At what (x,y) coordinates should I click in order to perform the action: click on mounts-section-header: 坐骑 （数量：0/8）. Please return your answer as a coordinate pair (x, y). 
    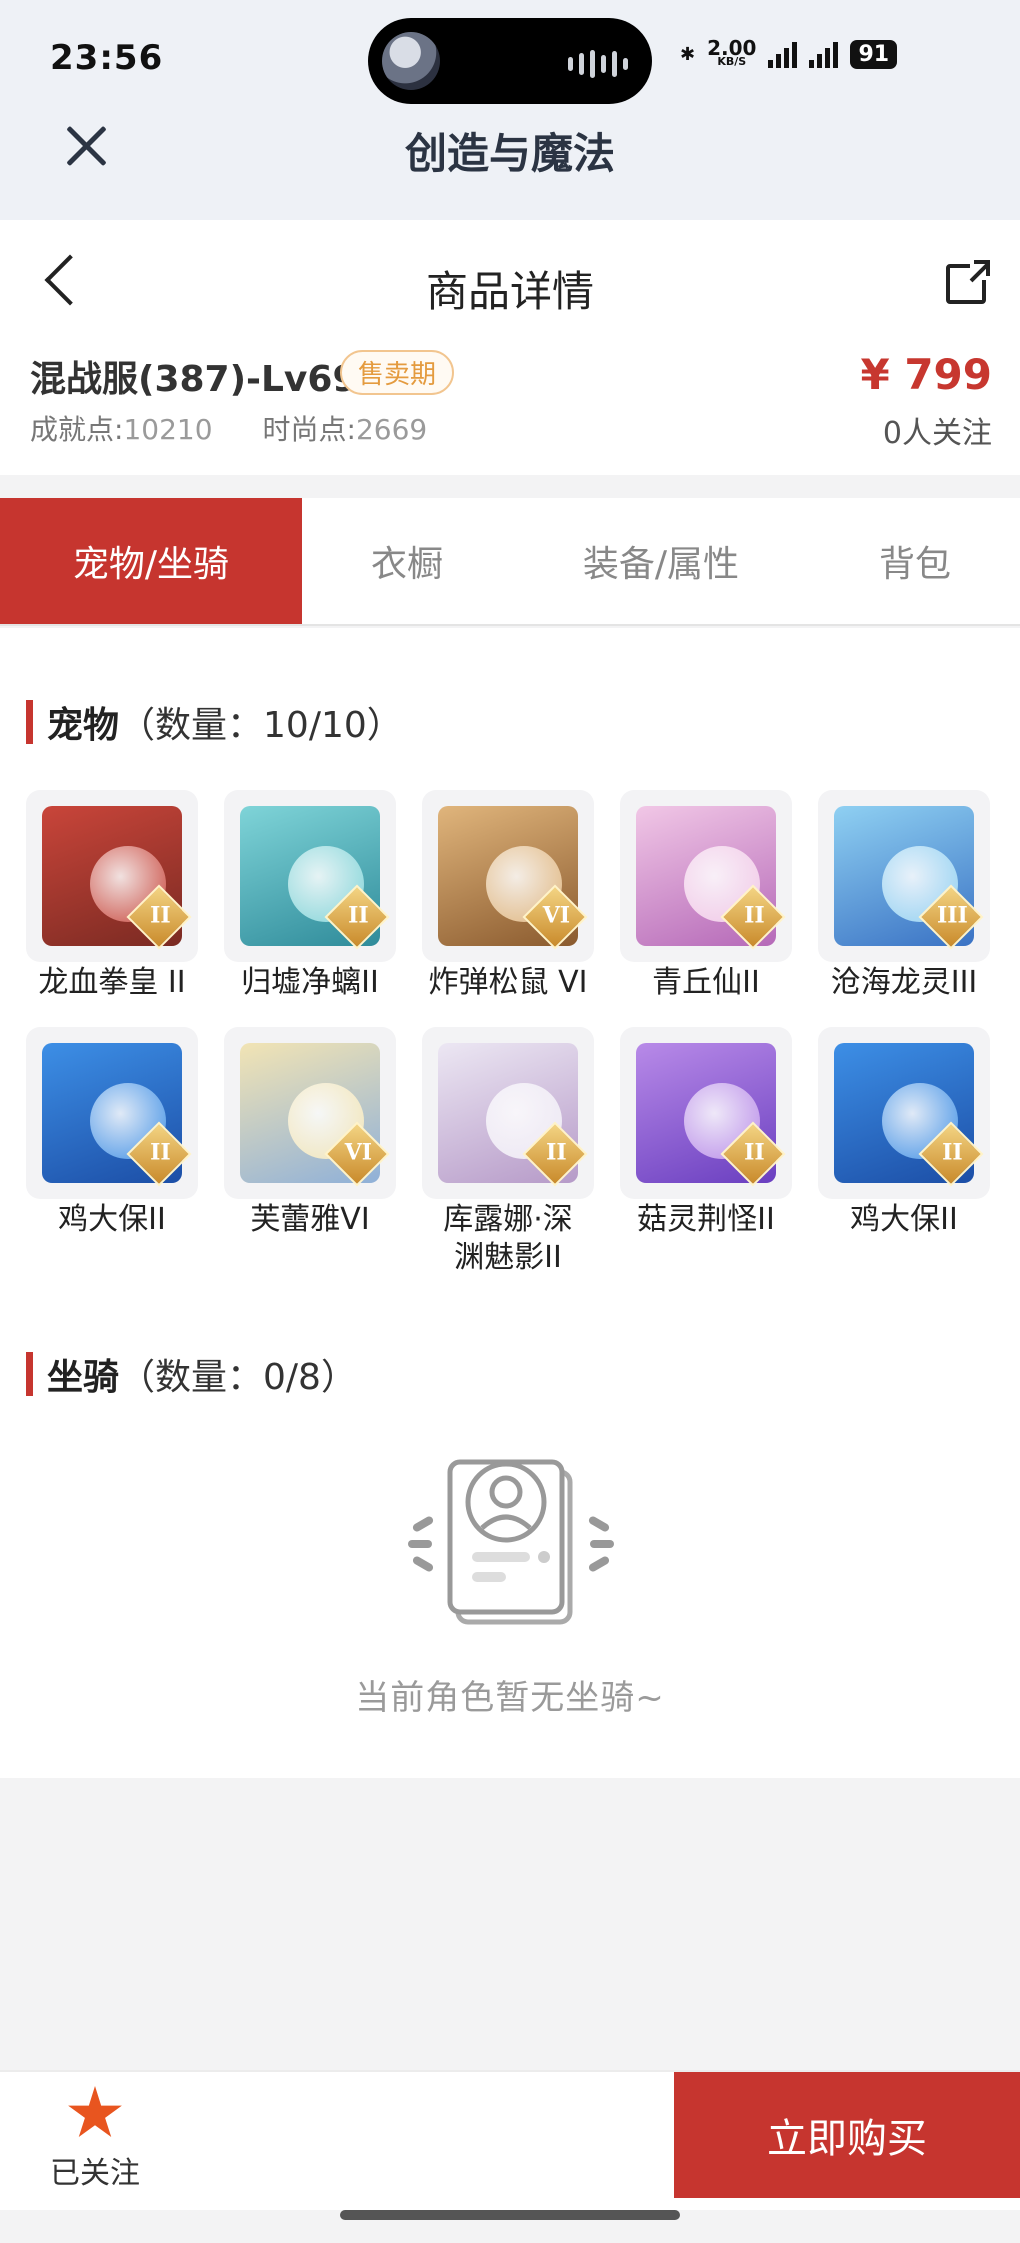
    Looking at the image, I should click on (191, 1374).